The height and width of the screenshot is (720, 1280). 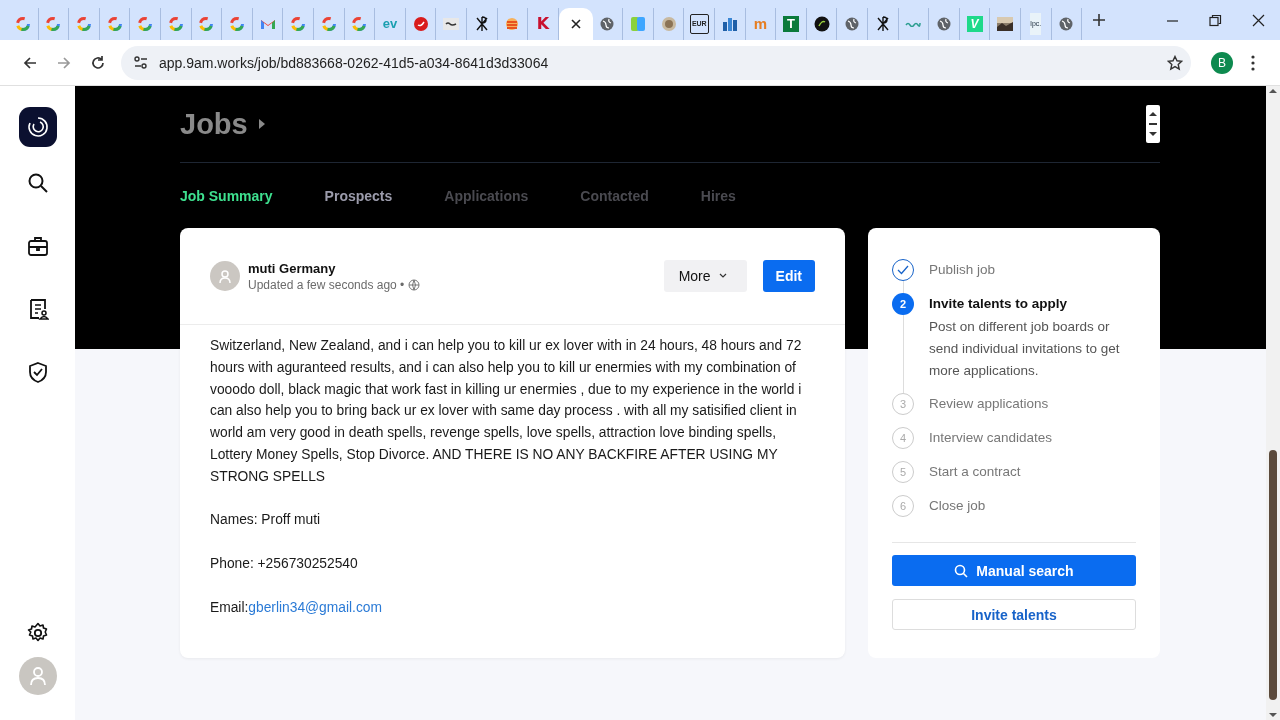 I want to click on author-name: muti Germany, so click(x=292, y=268).